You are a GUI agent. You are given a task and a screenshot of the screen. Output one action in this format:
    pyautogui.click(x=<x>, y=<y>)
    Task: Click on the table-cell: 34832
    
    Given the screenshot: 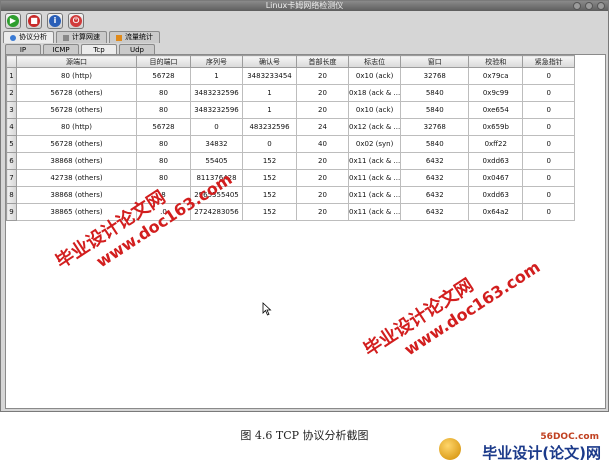 What is the action you would take?
    pyautogui.click(x=216, y=144)
    